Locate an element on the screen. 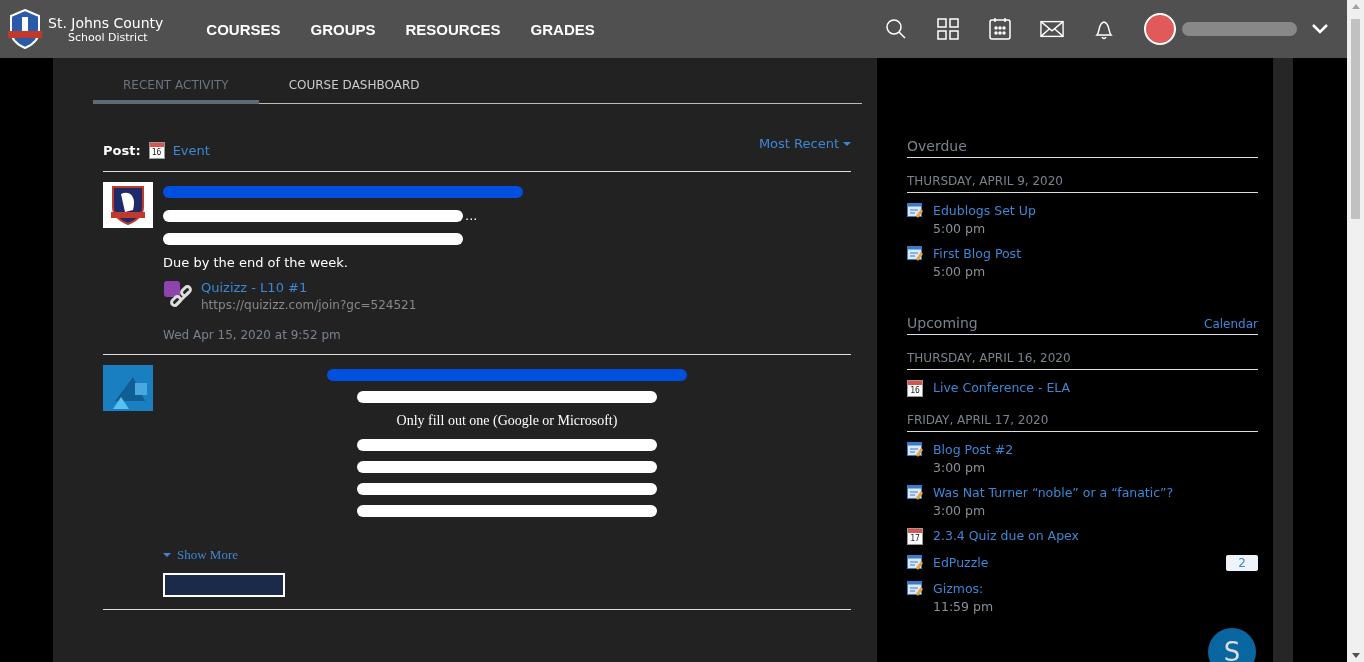 The image size is (1364, 662). assignment-link: Edublogs Set Up is located at coordinates (1095, 210).